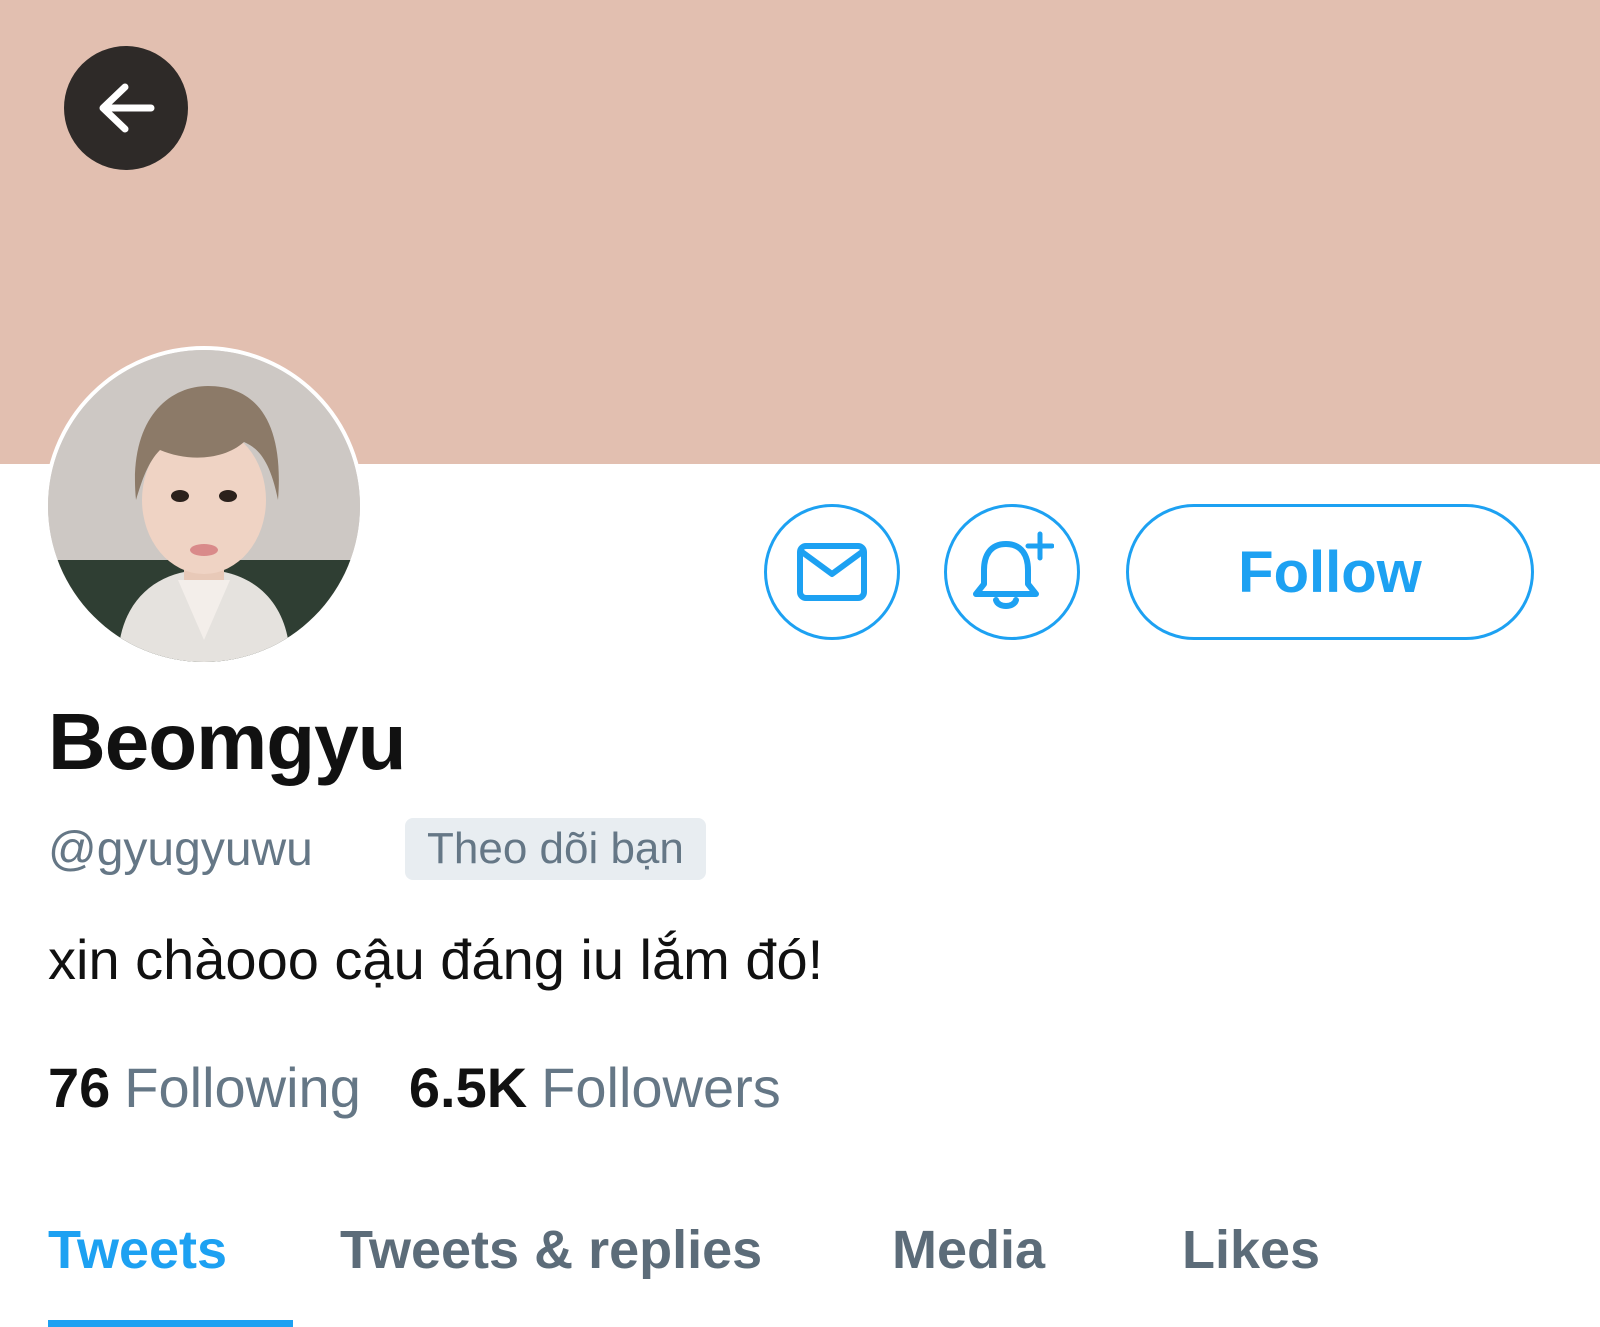 This screenshot has height=1327, width=1600. I want to click on followers-count: 6.5K, so click(468, 1087).